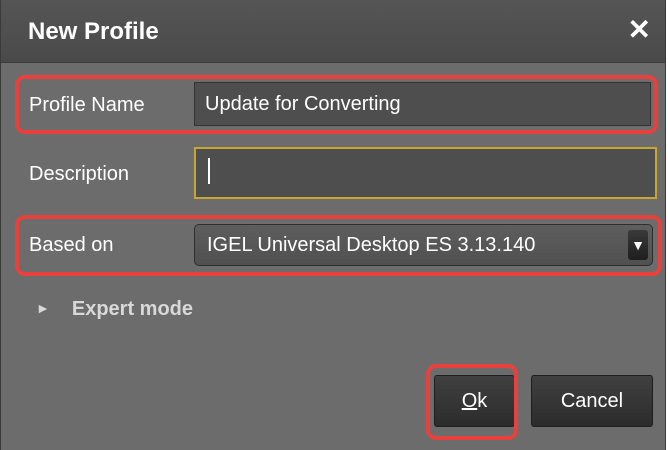 Image resolution: width=668 pixels, height=450 pixels. Describe the element at coordinates (87, 105) in the screenshot. I see `profile-name-label: Profile Name` at that location.